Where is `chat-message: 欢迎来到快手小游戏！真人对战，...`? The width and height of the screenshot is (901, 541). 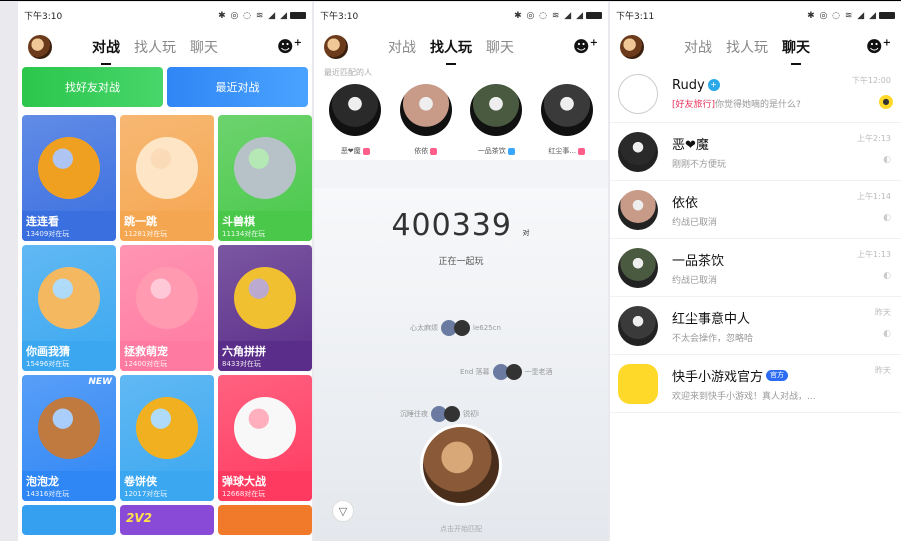 chat-message: 欢迎来到快手小游戏！真人对战，... is located at coordinates (744, 396).